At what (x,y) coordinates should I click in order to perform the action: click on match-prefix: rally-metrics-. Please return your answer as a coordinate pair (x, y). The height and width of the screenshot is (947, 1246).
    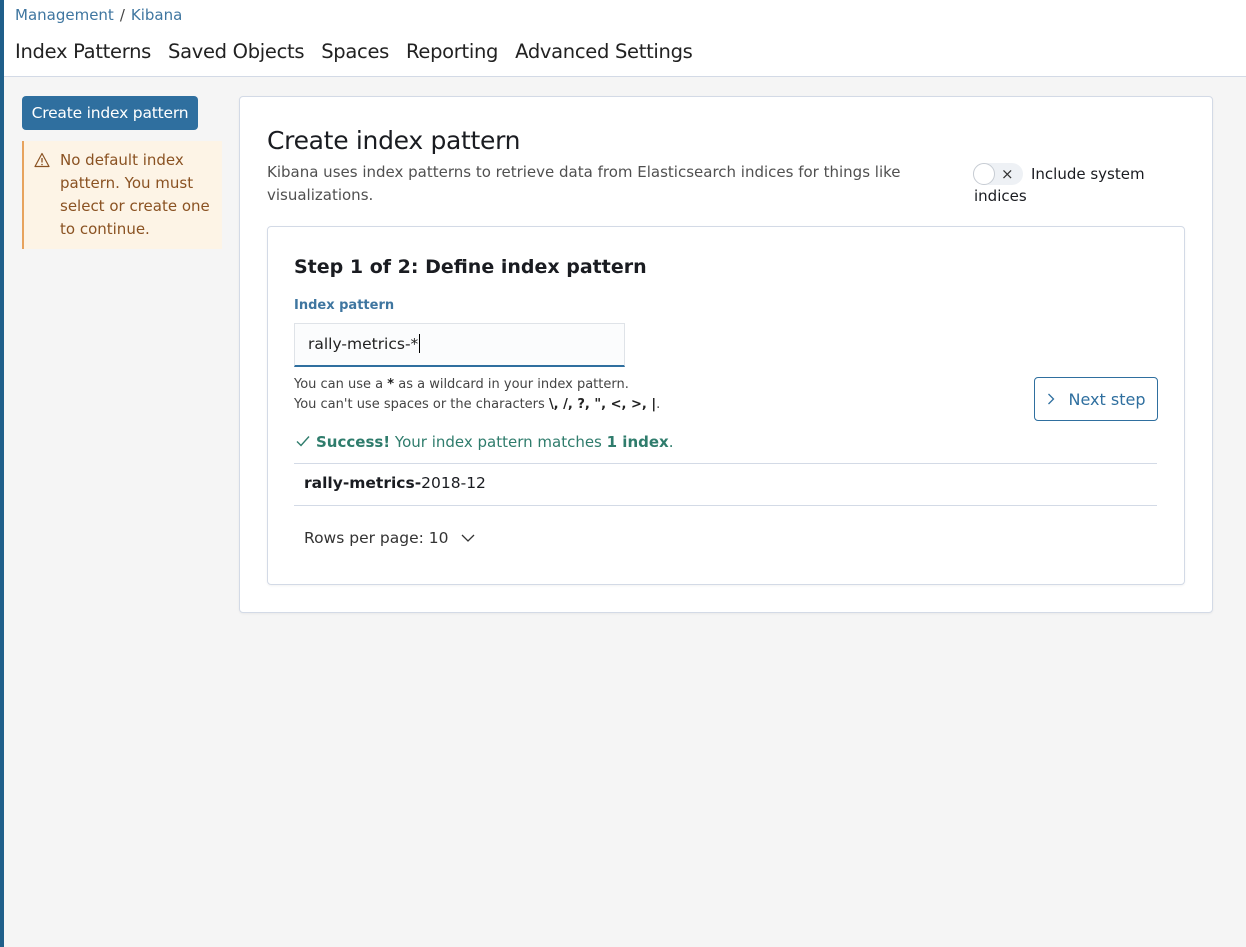
    Looking at the image, I should click on (363, 483).